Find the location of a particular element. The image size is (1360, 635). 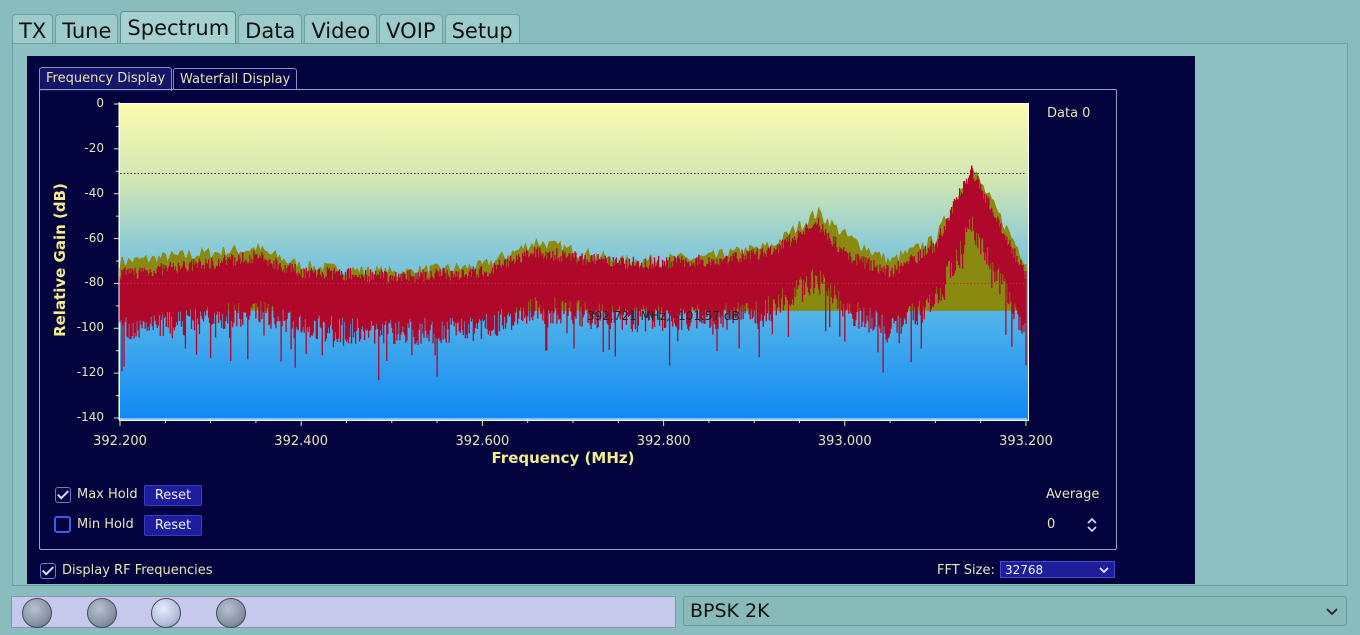

max-hold-label: Max Hold is located at coordinates (107, 494).